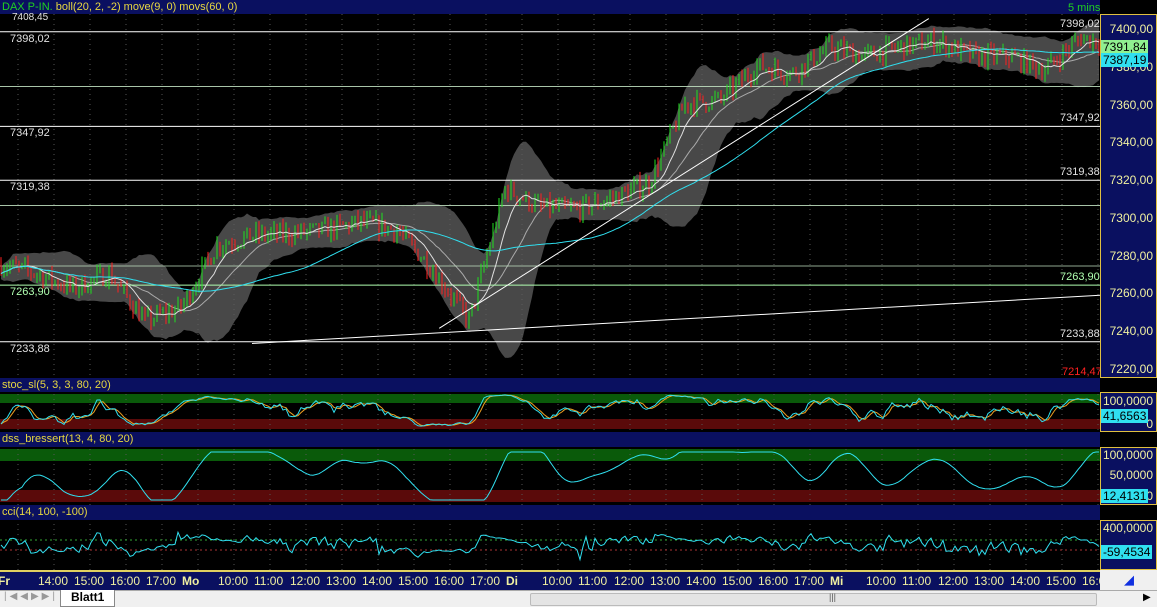 The height and width of the screenshot is (607, 1157). Describe the element at coordinates (1080, 277) in the screenshot. I see `level-label-right: 7263,90` at that location.